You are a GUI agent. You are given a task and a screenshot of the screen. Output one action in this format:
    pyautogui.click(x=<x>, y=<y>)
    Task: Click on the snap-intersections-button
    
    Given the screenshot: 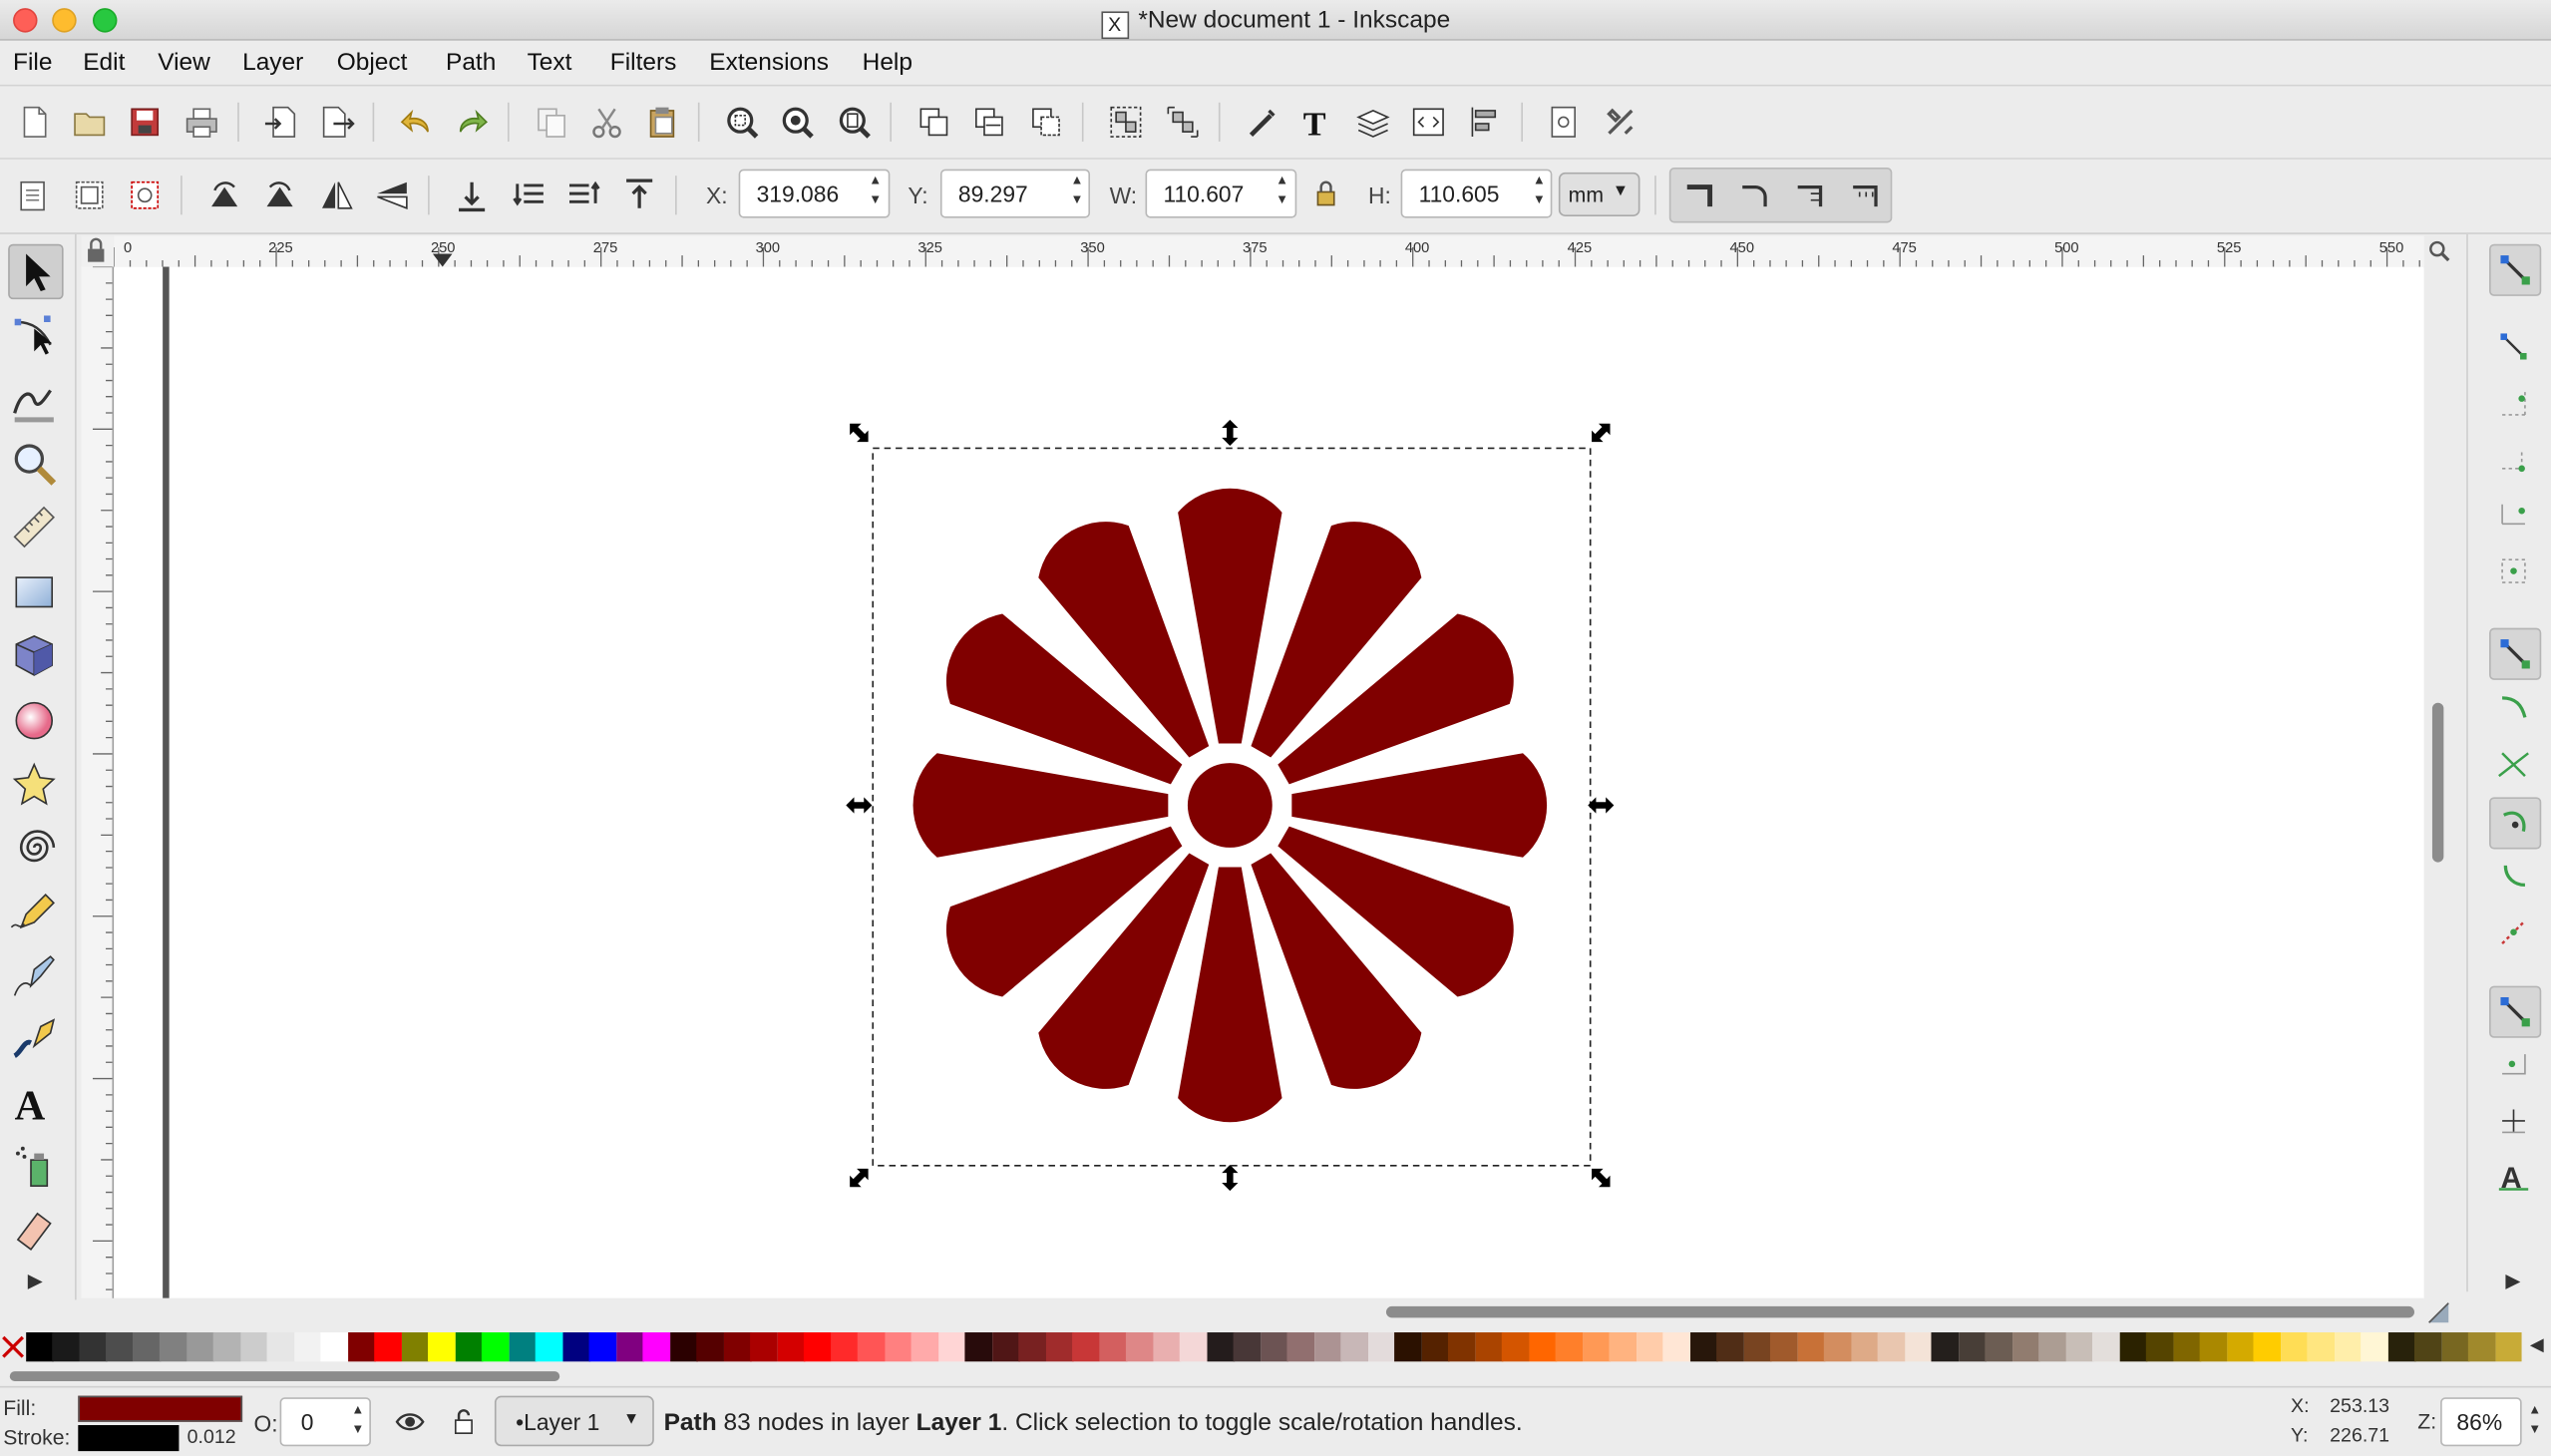 What is the action you would take?
    pyautogui.click(x=2514, y=764)
    